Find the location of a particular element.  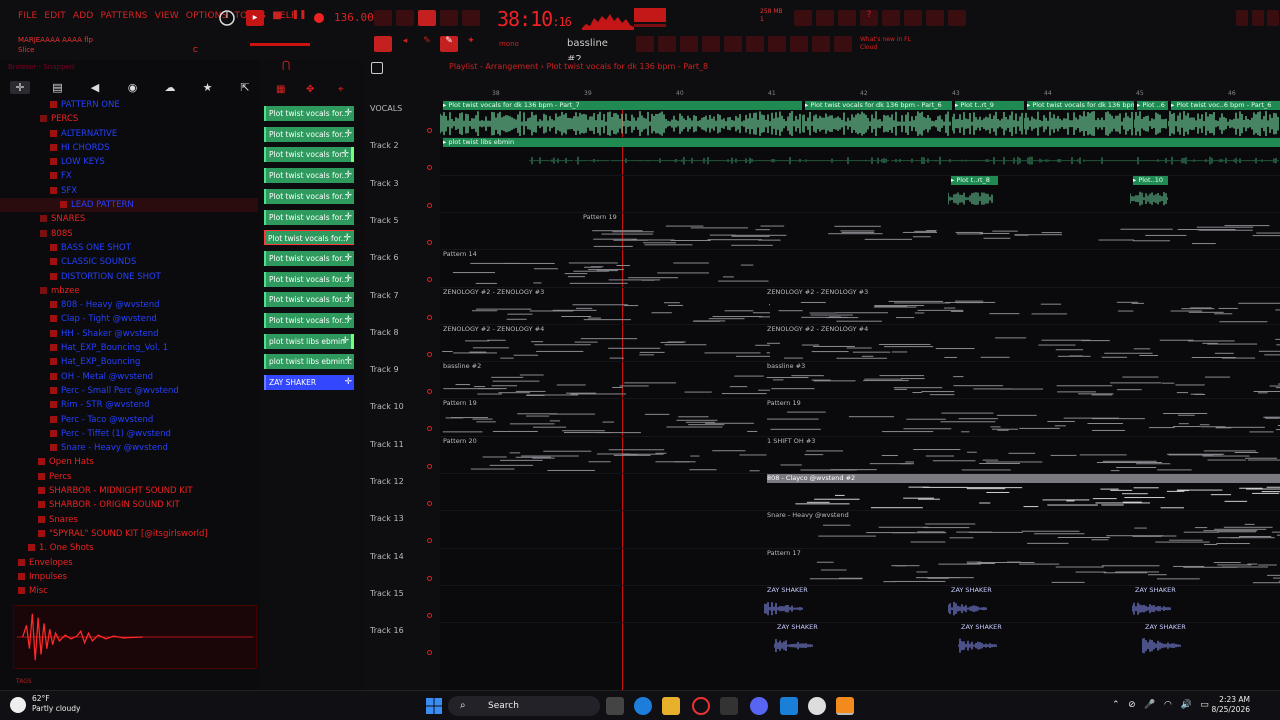

system-tray: ⌃ ⊘ 🎤 ◠ 🔊 ▭ is located at coordinates (1160, 705).